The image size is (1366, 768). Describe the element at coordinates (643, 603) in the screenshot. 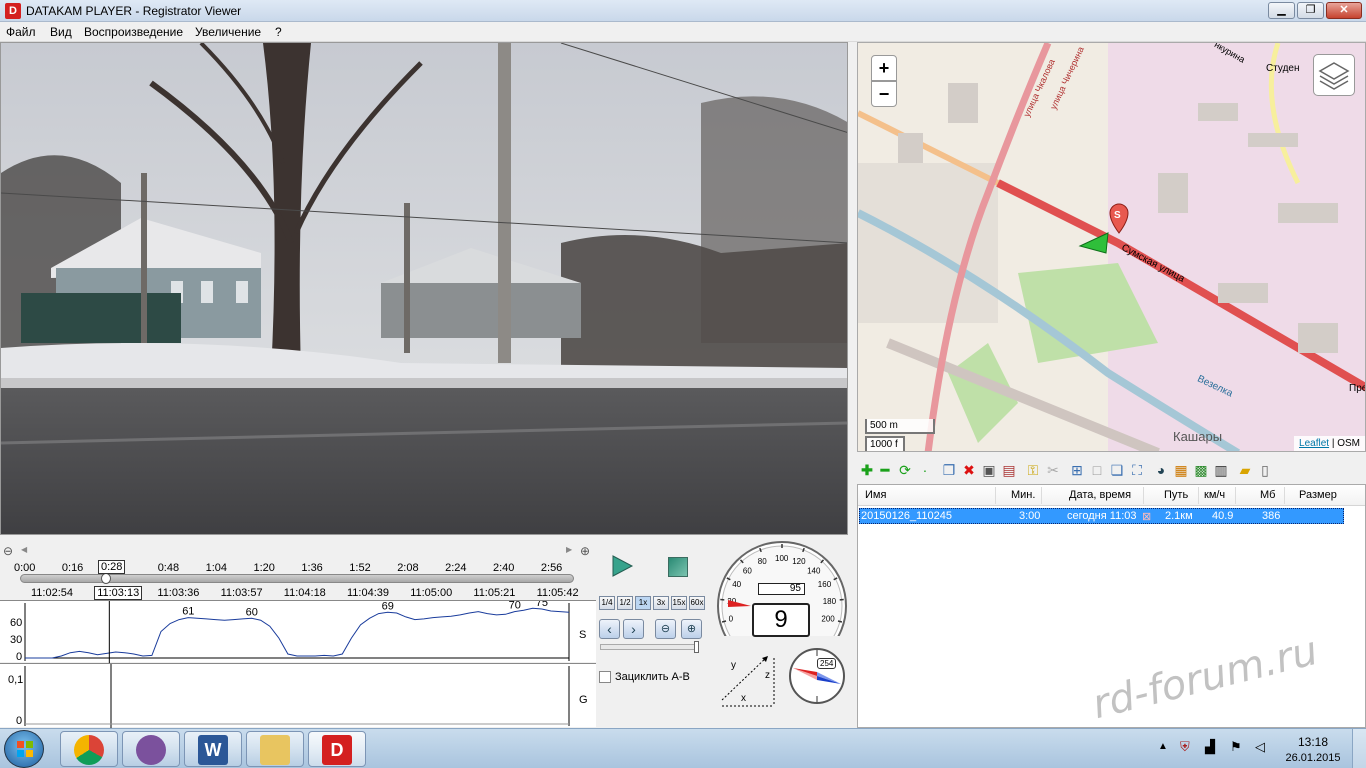

I see `speed-1x-button: 1x` at that location.